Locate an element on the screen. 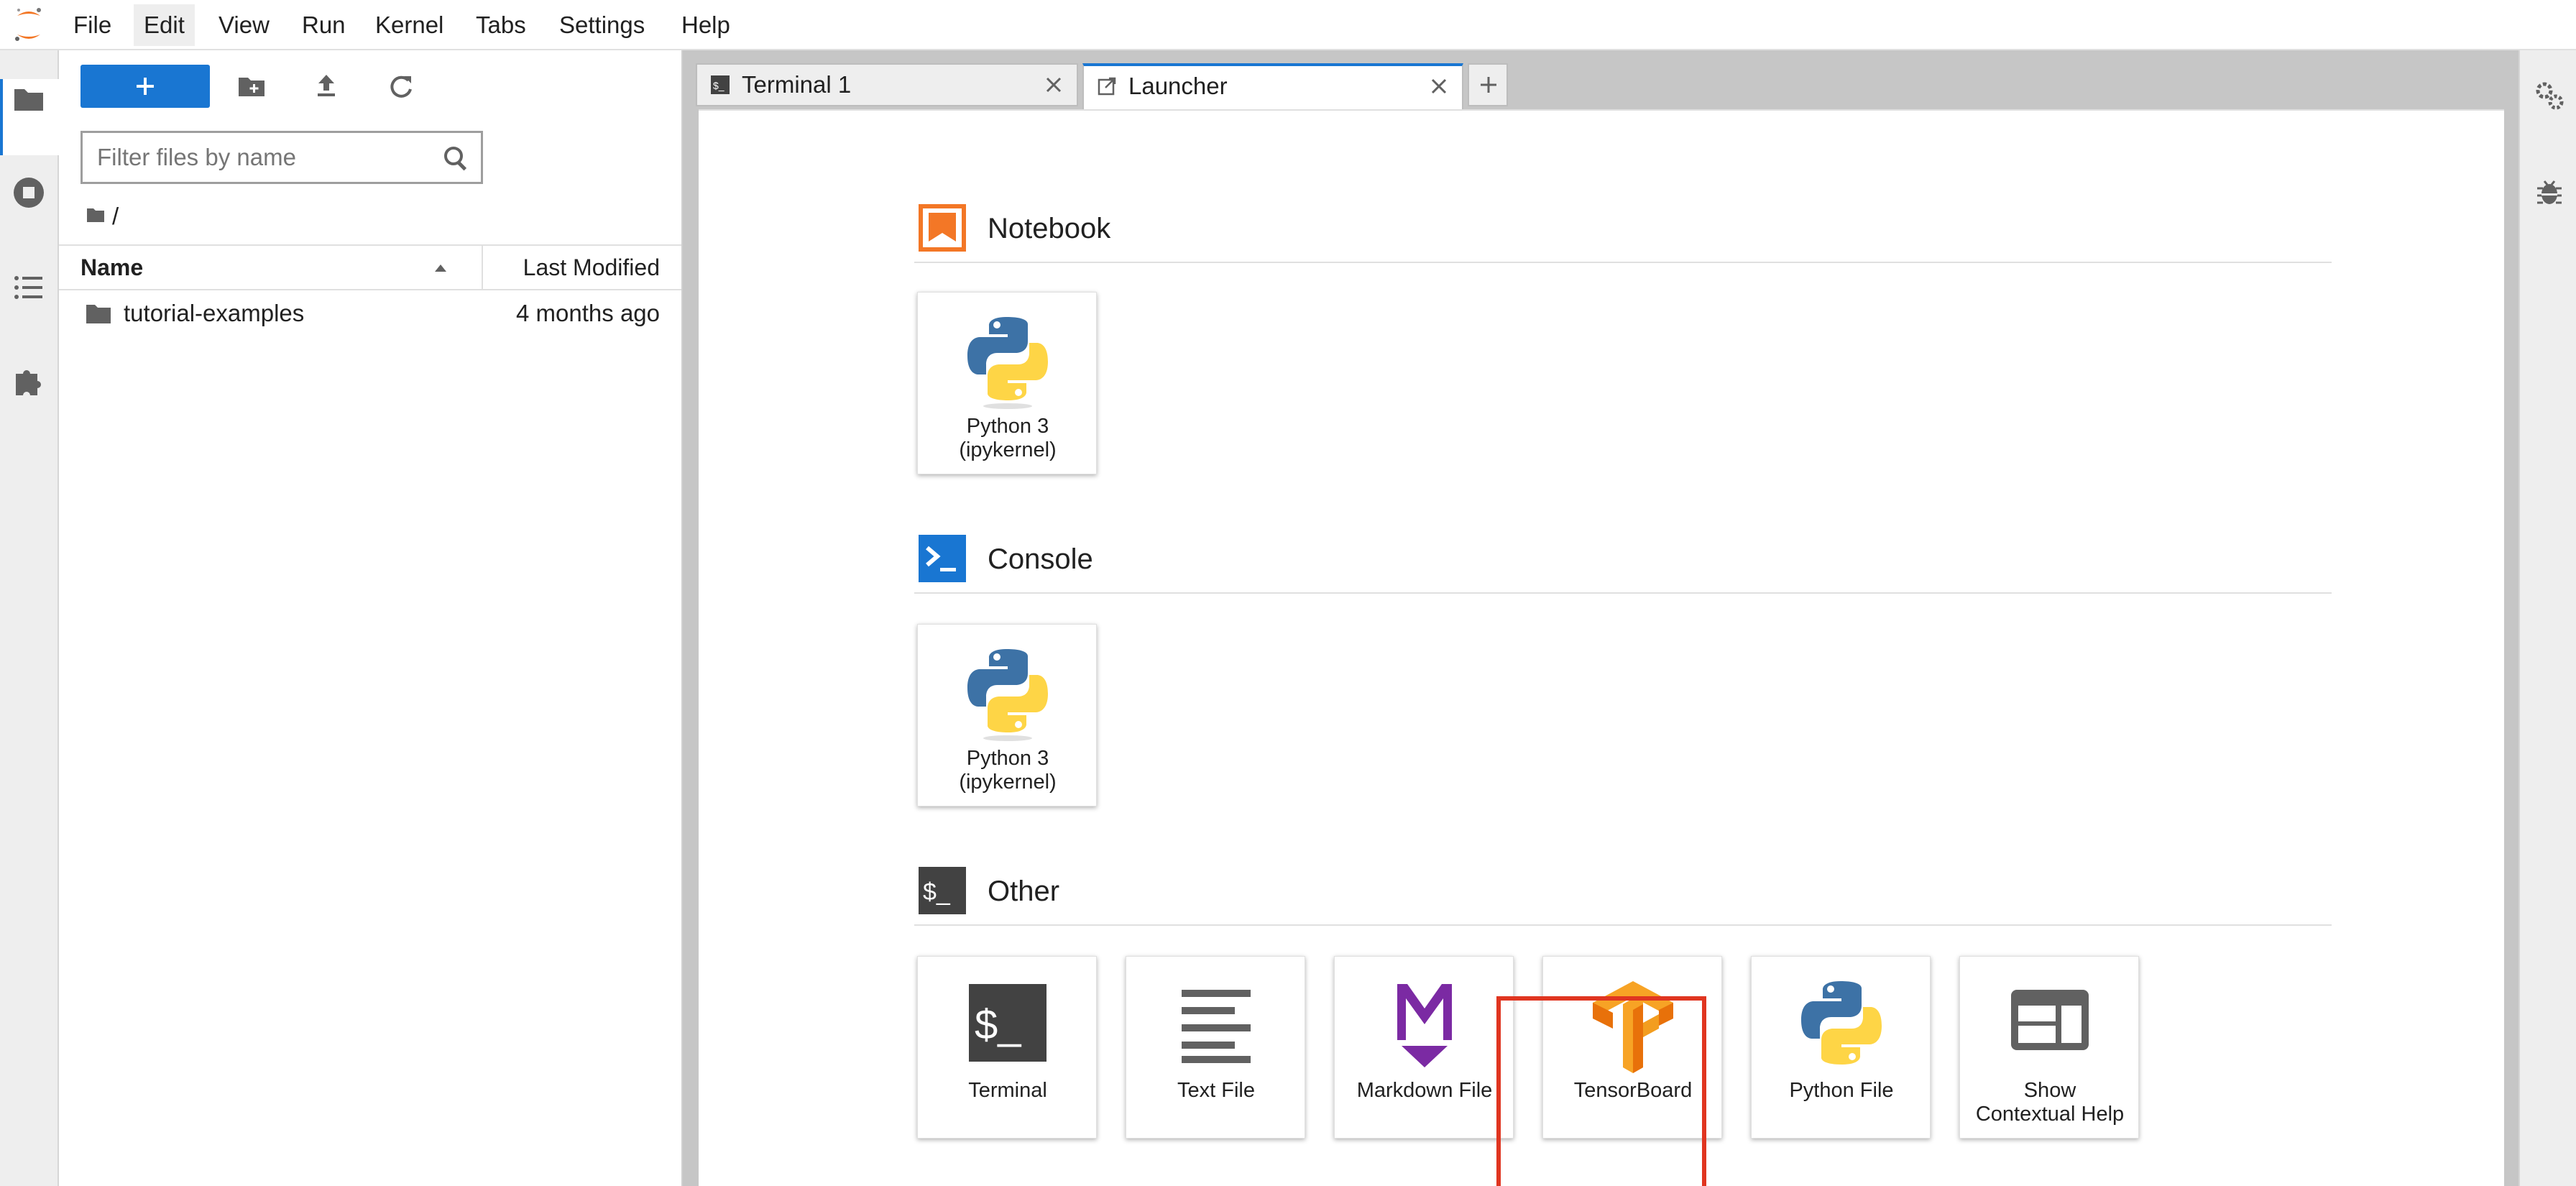 This screenshot has width=2576, height=1186. terminal-tab-icon: $_ is located at coordinates (720, 84).